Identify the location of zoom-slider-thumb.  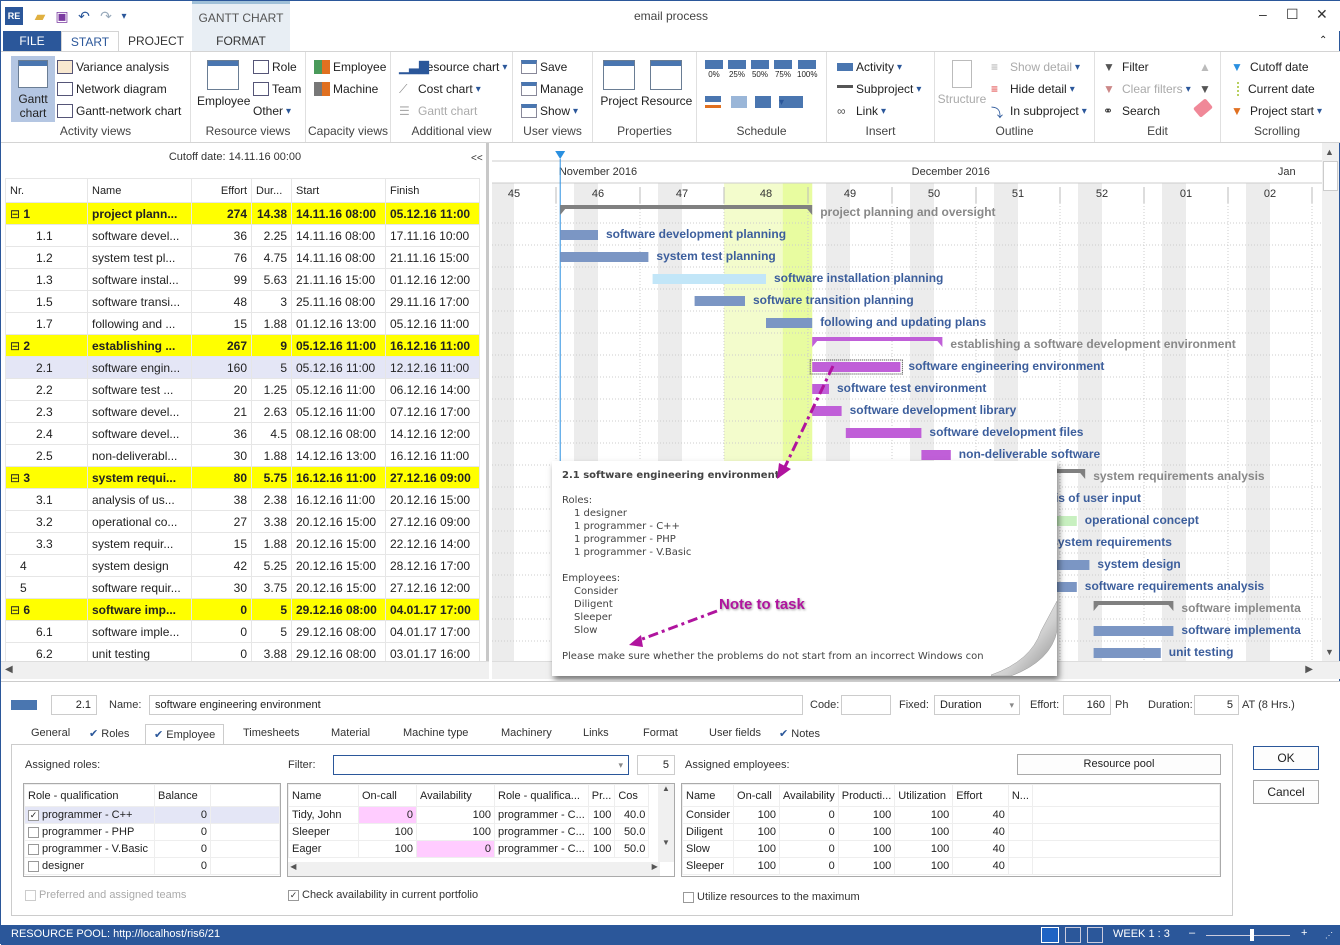
(1252, 935).